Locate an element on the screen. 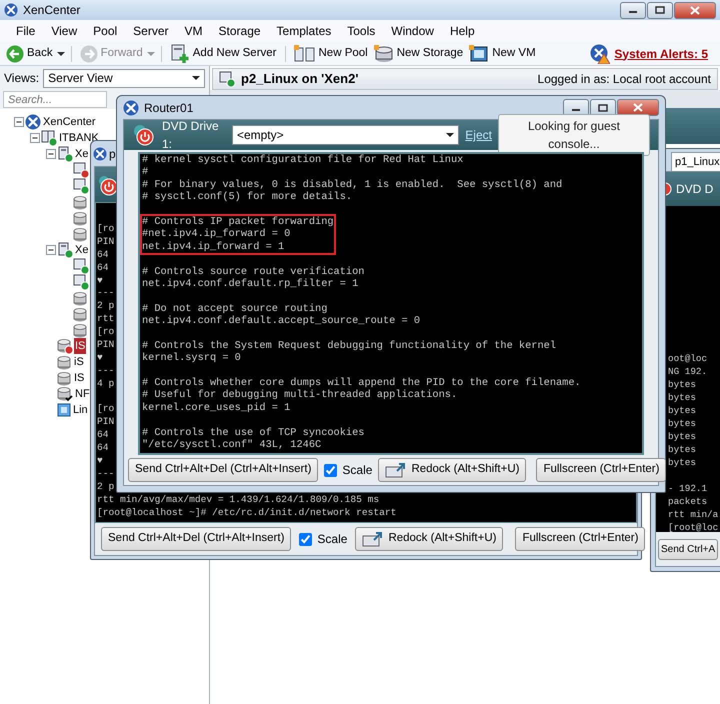 The image size is (720, 704). terminal-line: # For binary values, 0 is disabled, 1 is enabled. See sysctl(8) and is located at coordinates (352, 185).